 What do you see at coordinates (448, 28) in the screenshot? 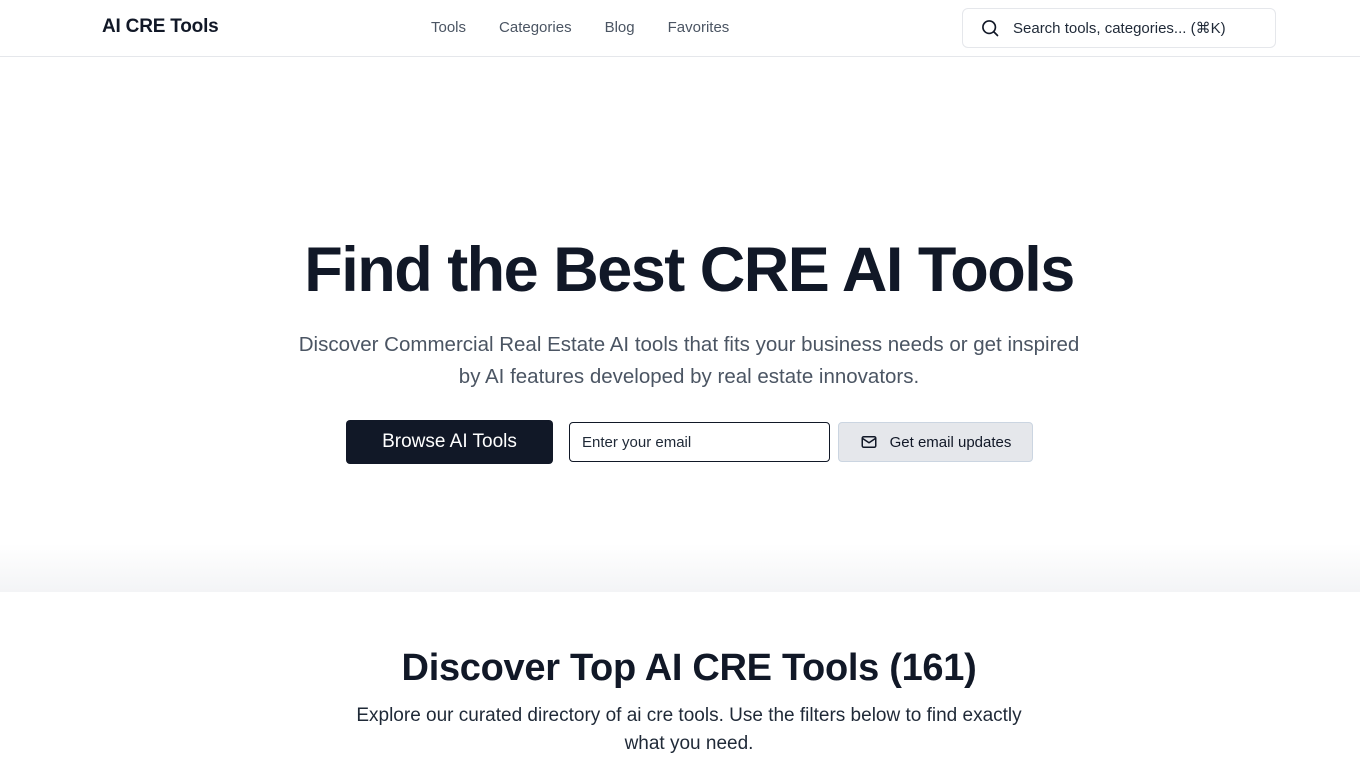
I see `nav-link-tools: Tools` at bounding box center [448, 28].